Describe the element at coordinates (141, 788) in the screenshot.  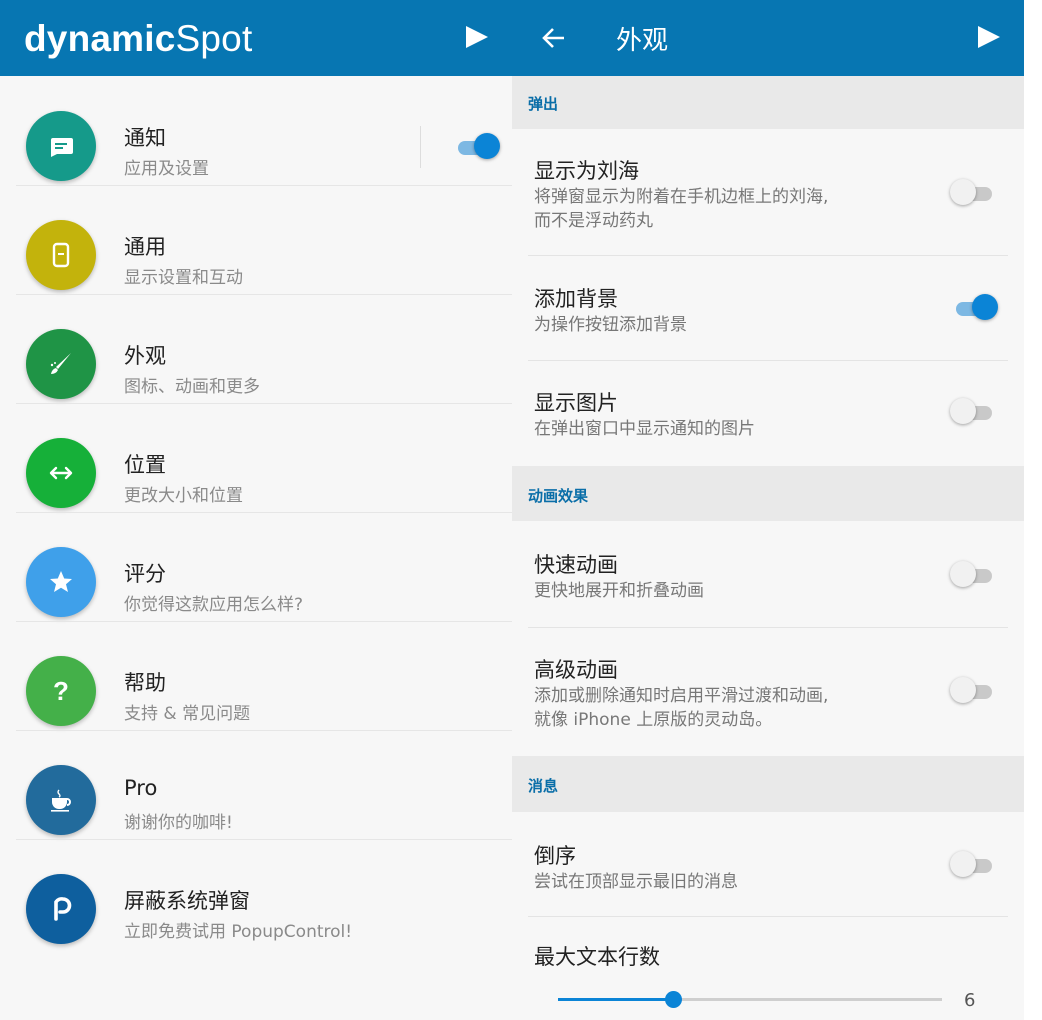
I see `menu-item-label: Pro` at that location.